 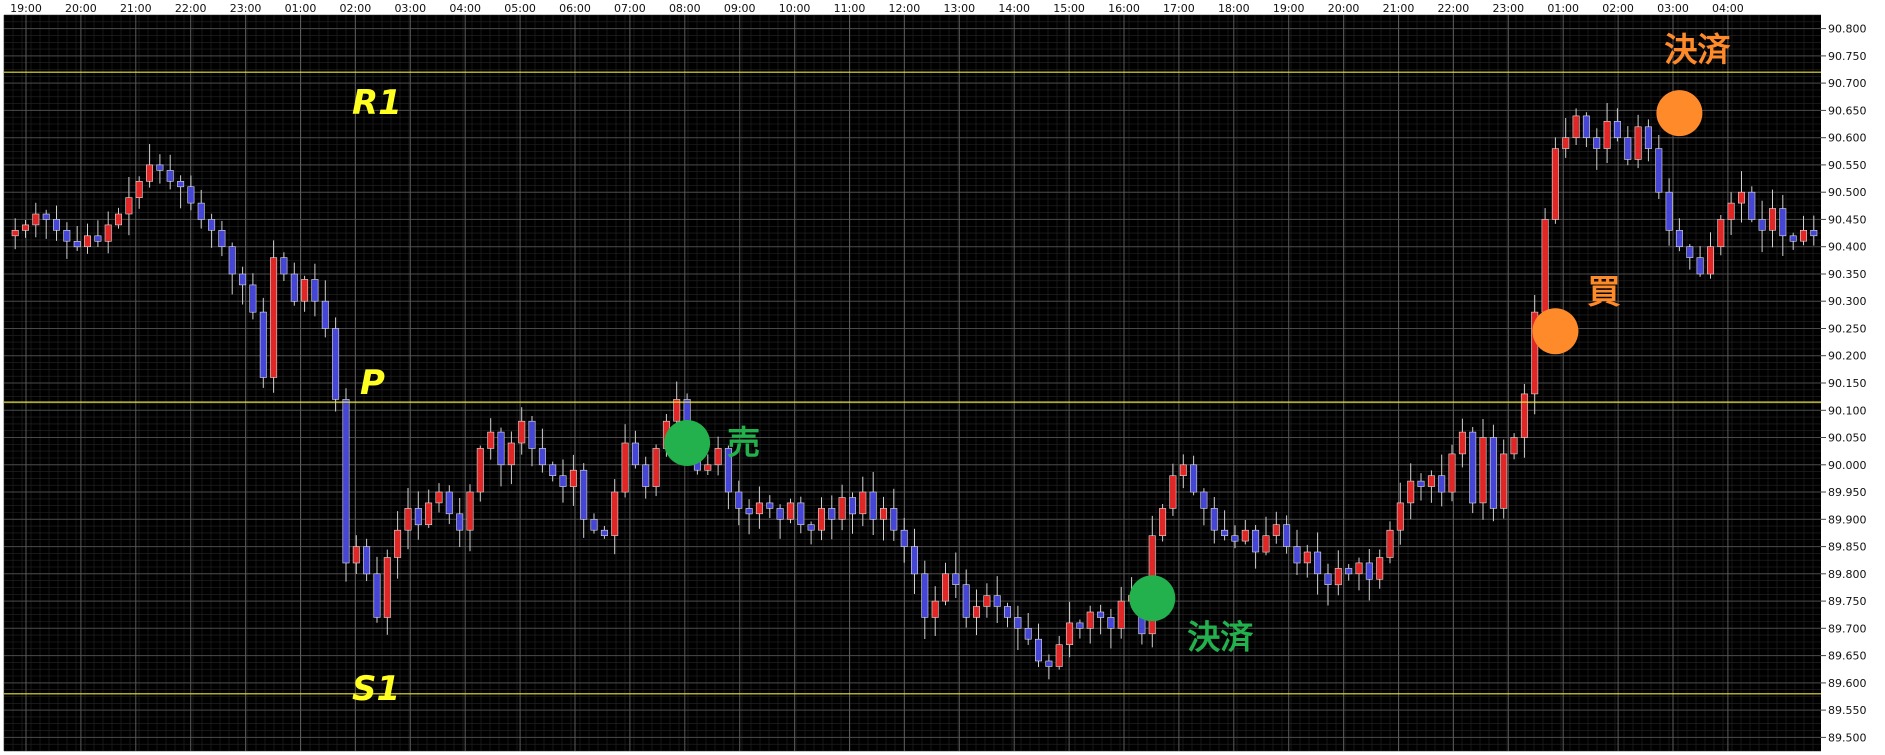 I want to click on trade-label-buy-exit: 決済, so click(x=1697, y=49).